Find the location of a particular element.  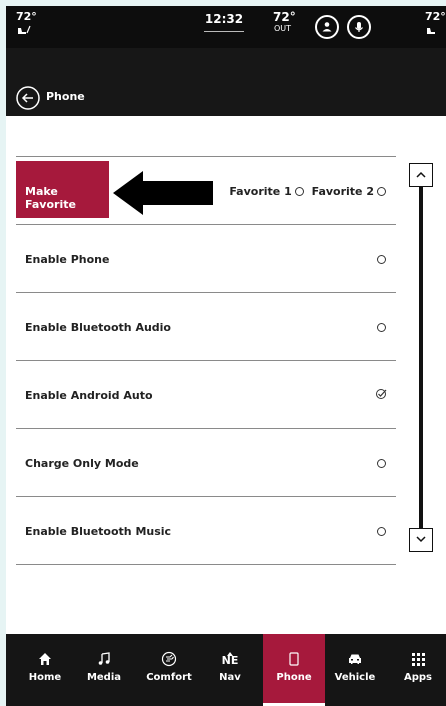

nav-media: Media is located at coordinates (104, 670).